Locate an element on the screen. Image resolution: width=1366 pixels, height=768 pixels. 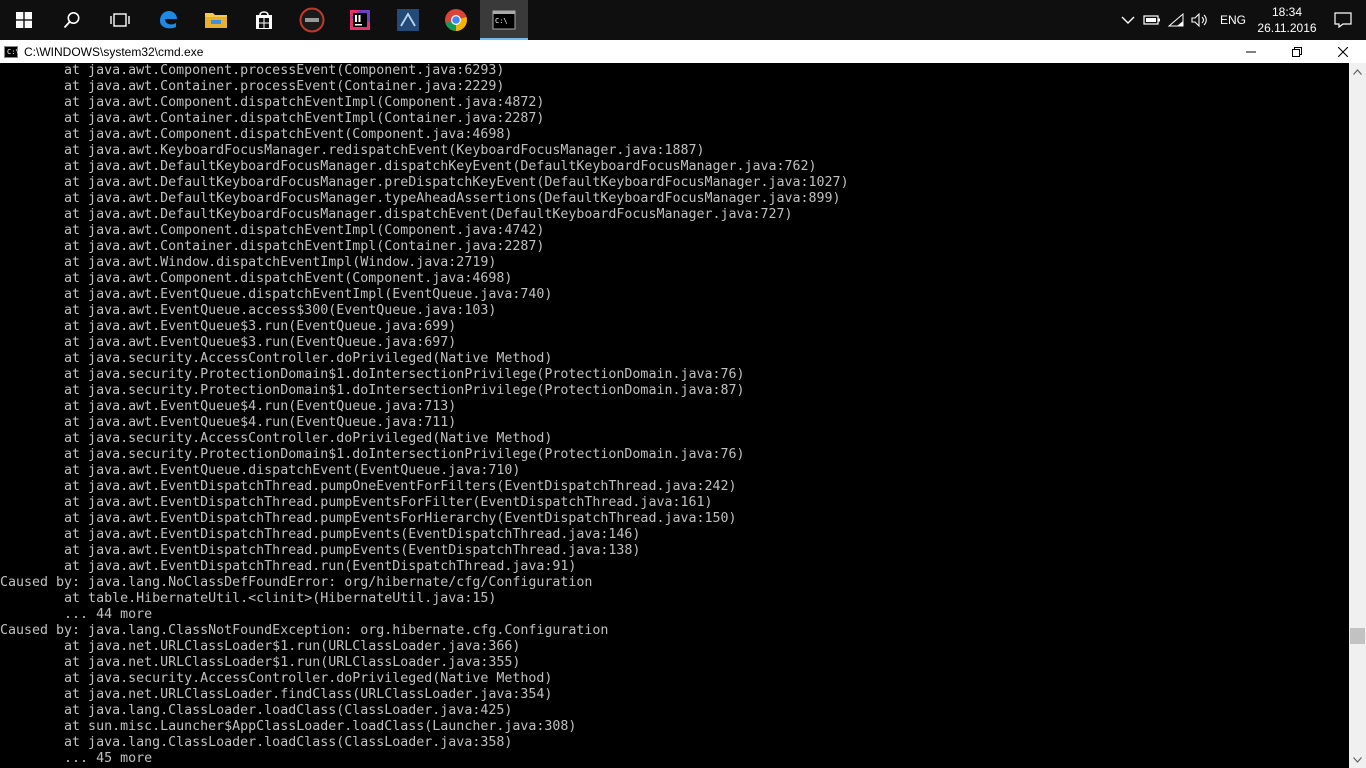
scroll-down-button is located at coordinates (1357, 759).